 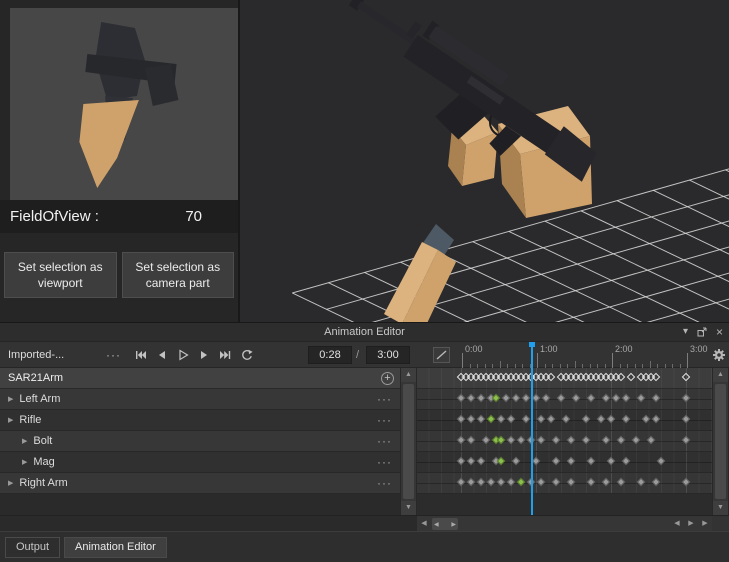 What do you see at coordinates (183, 355) in the screenshot?
I see `play-button` at bounding box center [183, 355].